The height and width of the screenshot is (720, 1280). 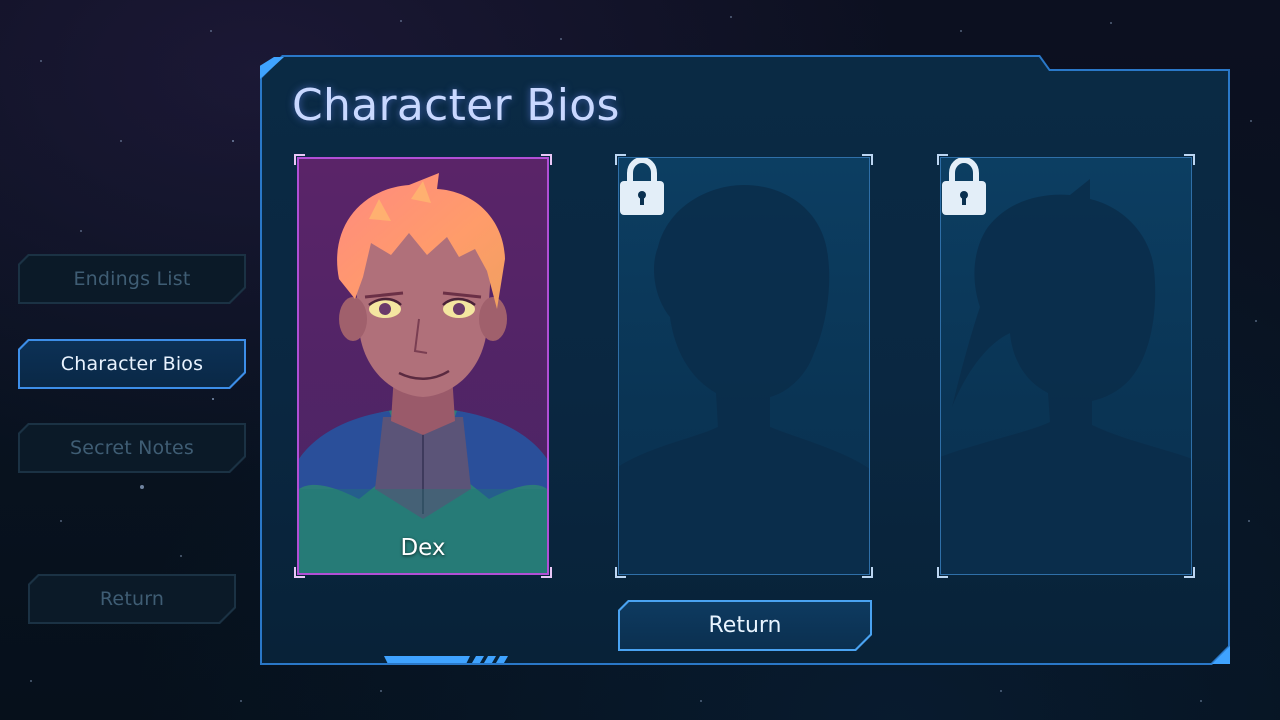 I want to click on return-button: Return, so click(x=745, y=625).